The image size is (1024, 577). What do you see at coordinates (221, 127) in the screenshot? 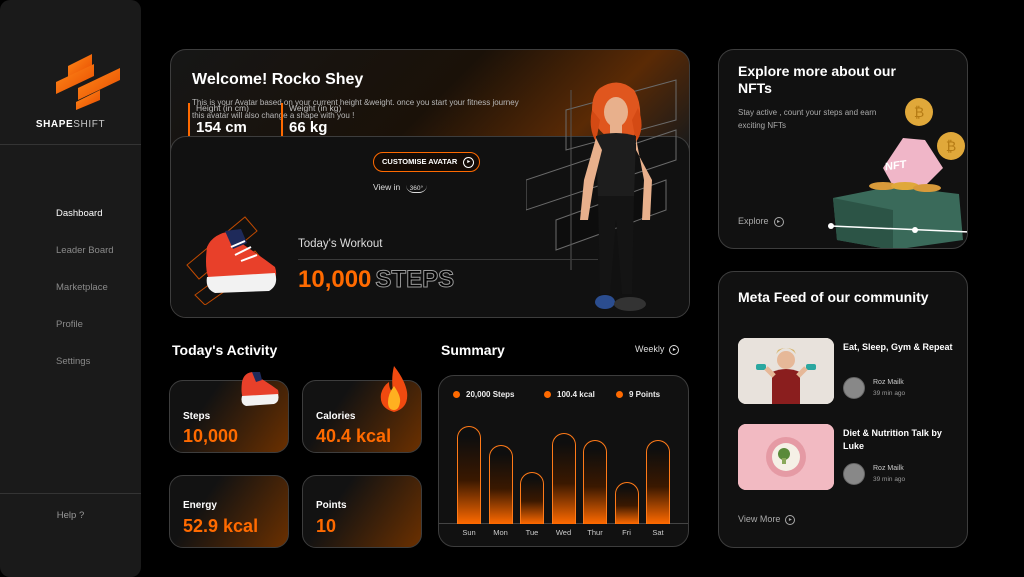
I see `height-value: 154 cm` at bounding box center [221, 127].